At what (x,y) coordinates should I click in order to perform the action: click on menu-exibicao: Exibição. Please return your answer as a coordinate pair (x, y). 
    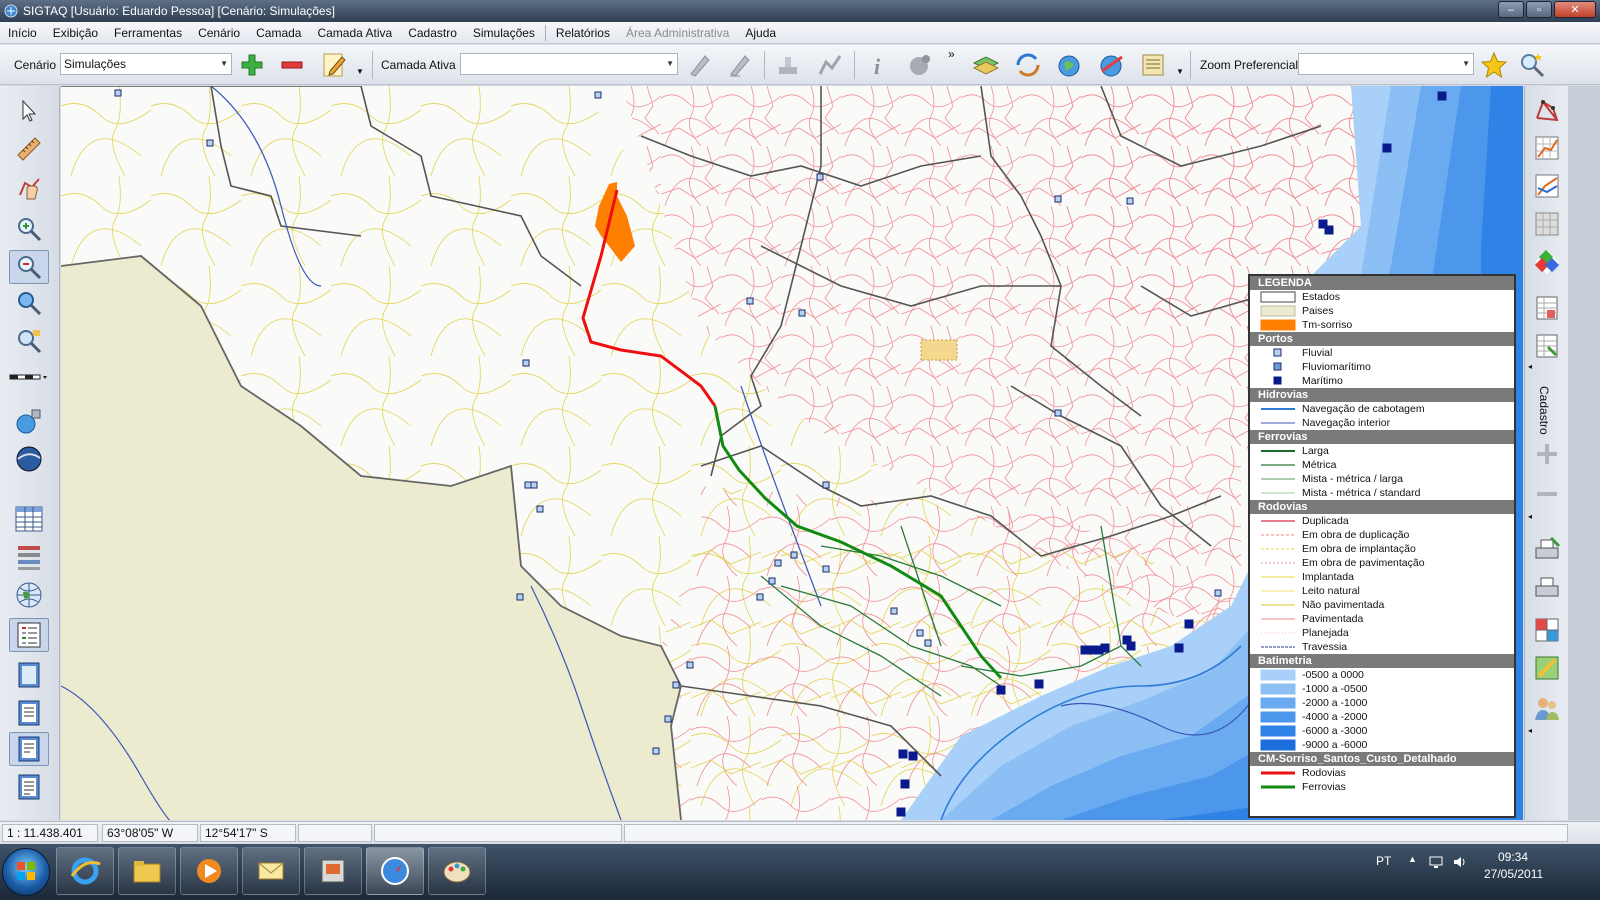
    Looking at the image, I should click on (75, 33).